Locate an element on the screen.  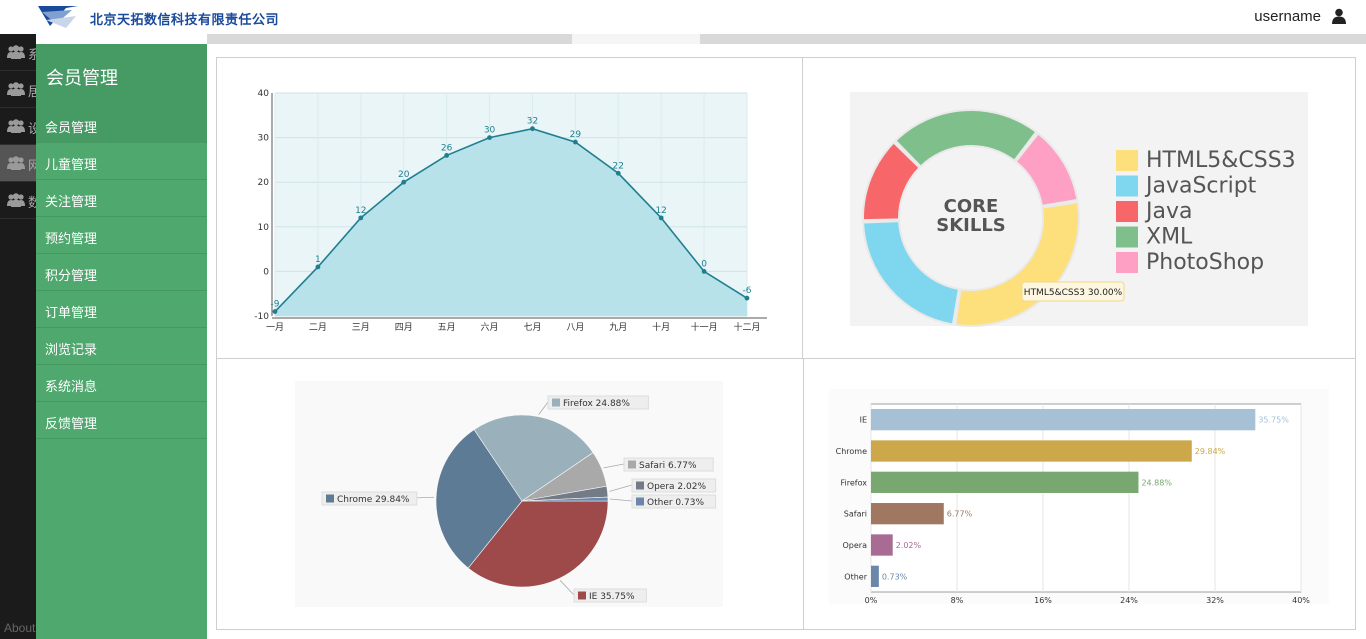
menu-item: 系统消息 is located at coordinates (121, 383).